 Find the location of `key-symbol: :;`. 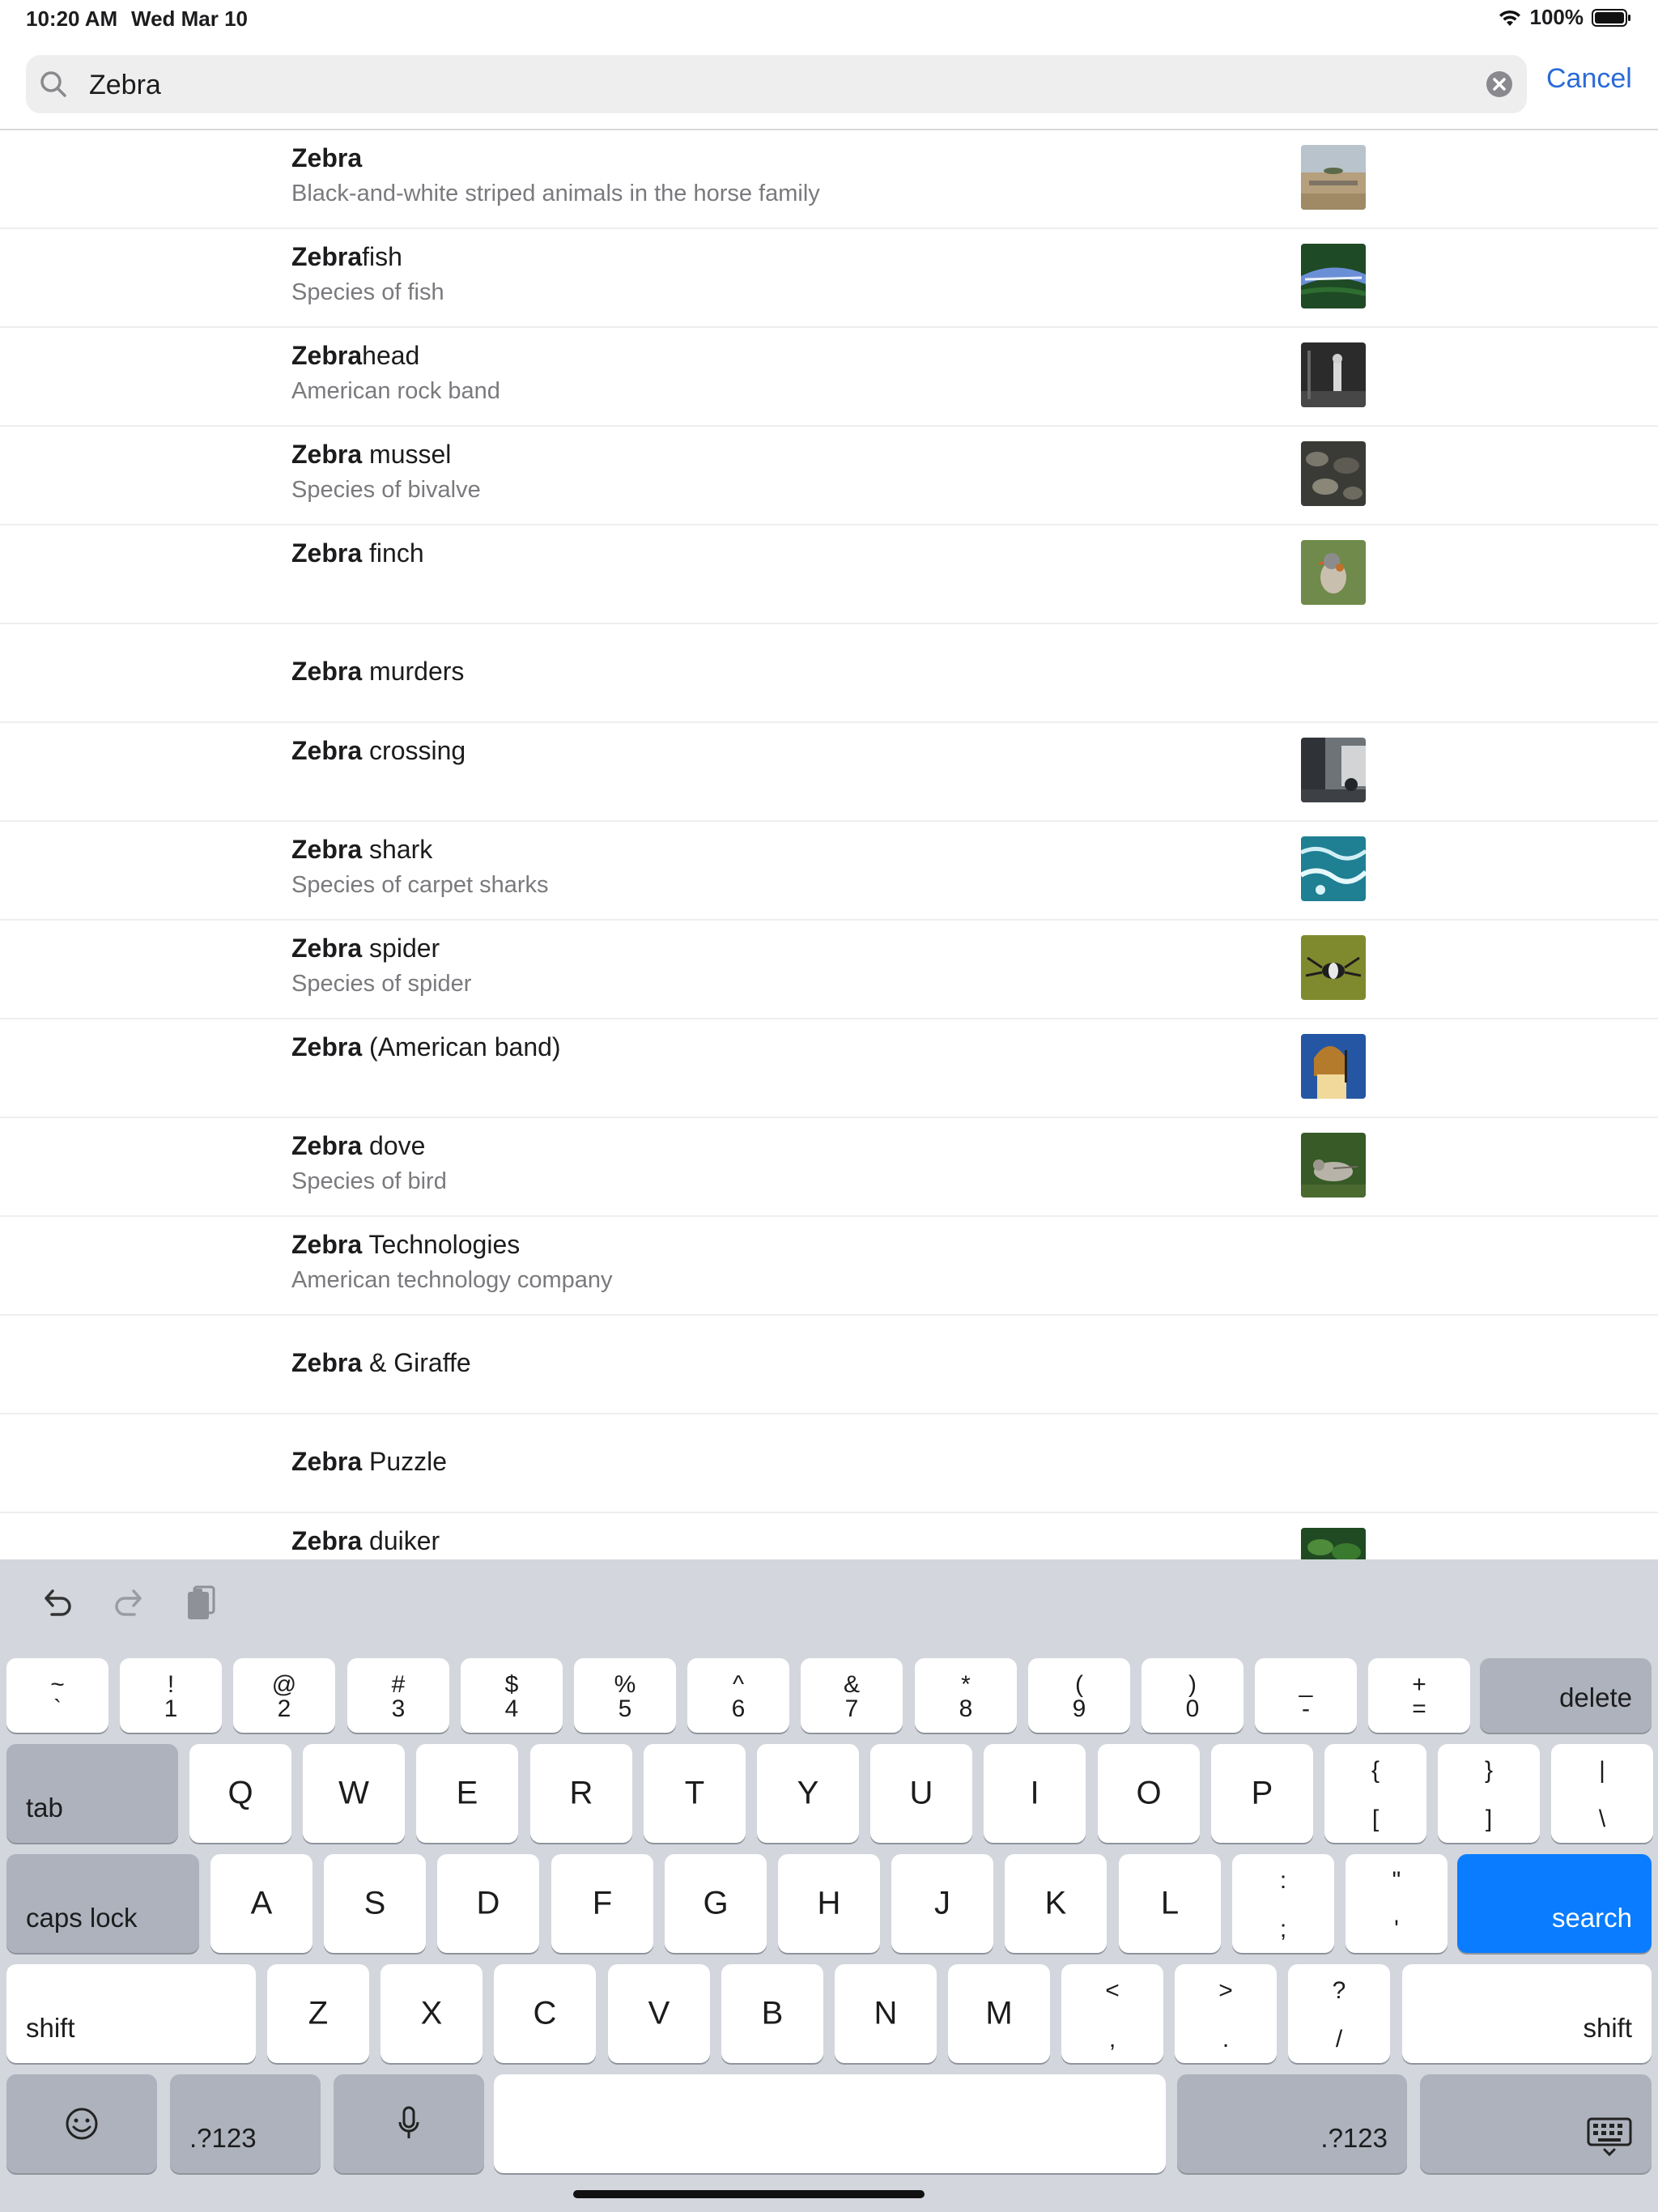

key-symbol: :; is located at coordinates (1283, 1904).